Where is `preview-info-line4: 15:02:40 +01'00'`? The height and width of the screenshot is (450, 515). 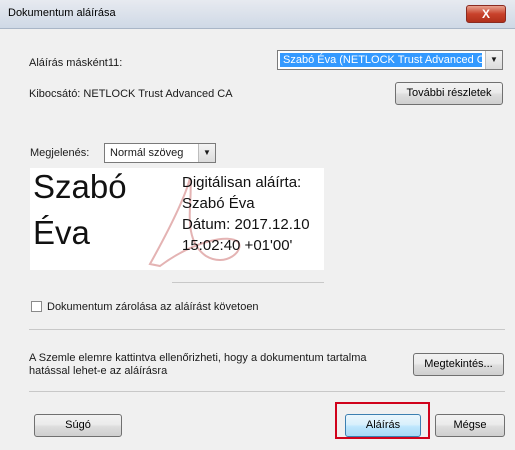 preview-info-line4: 15:02:40 +01'00' is located at coordinates (237, 245).